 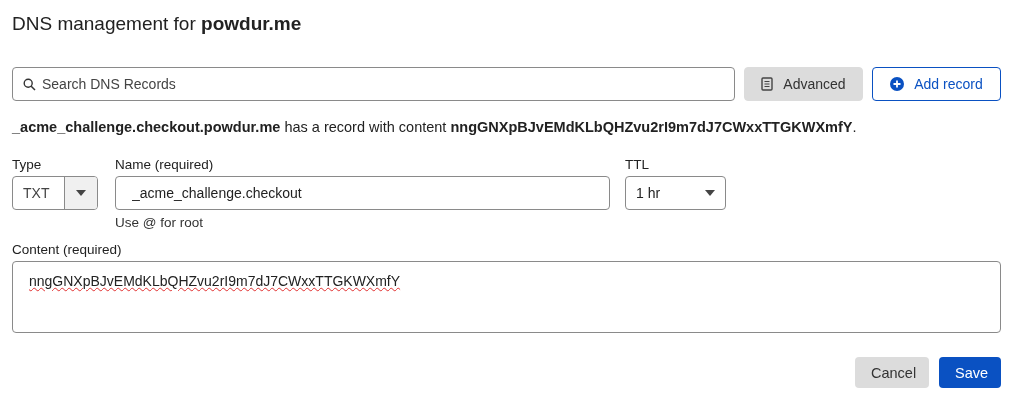 What do you see at coordinates (803, 84) in the screenshot?
I see `advanced-button: Advanced` at bounding box center [803, 84].